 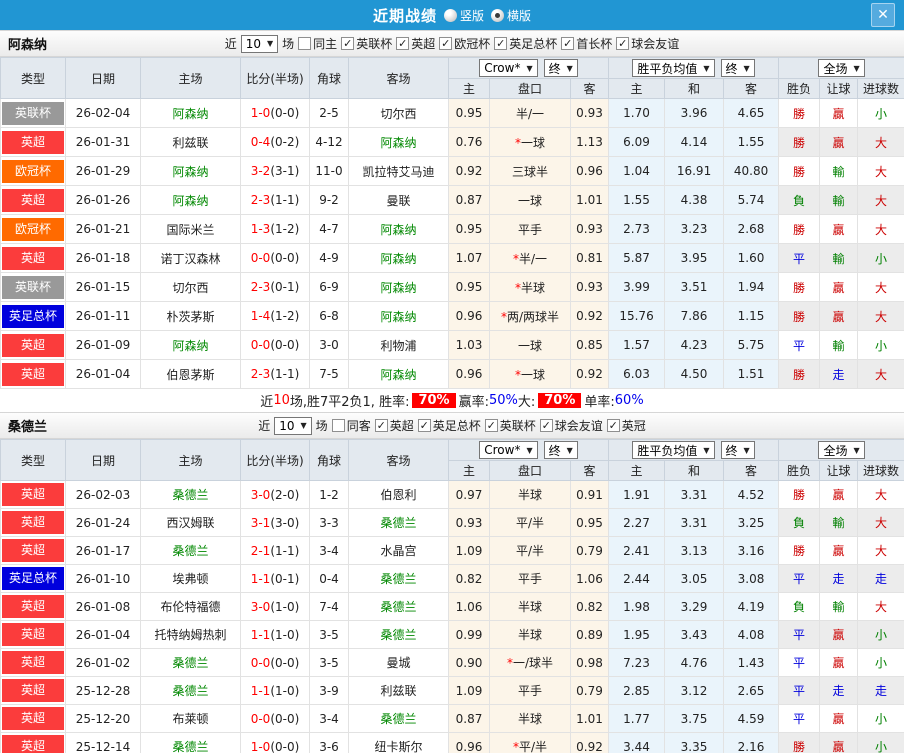 I want to click on away-team-cell: 桑德兰, so click(x=398, y=578).